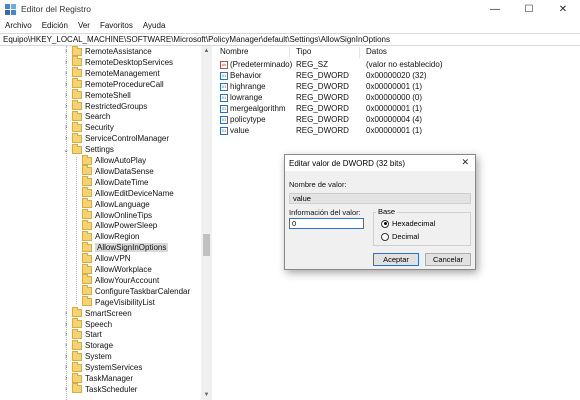  Describe the element at coordinates (396, 259) in the screenshot. I see `accept-button: Aceptar` at that location.